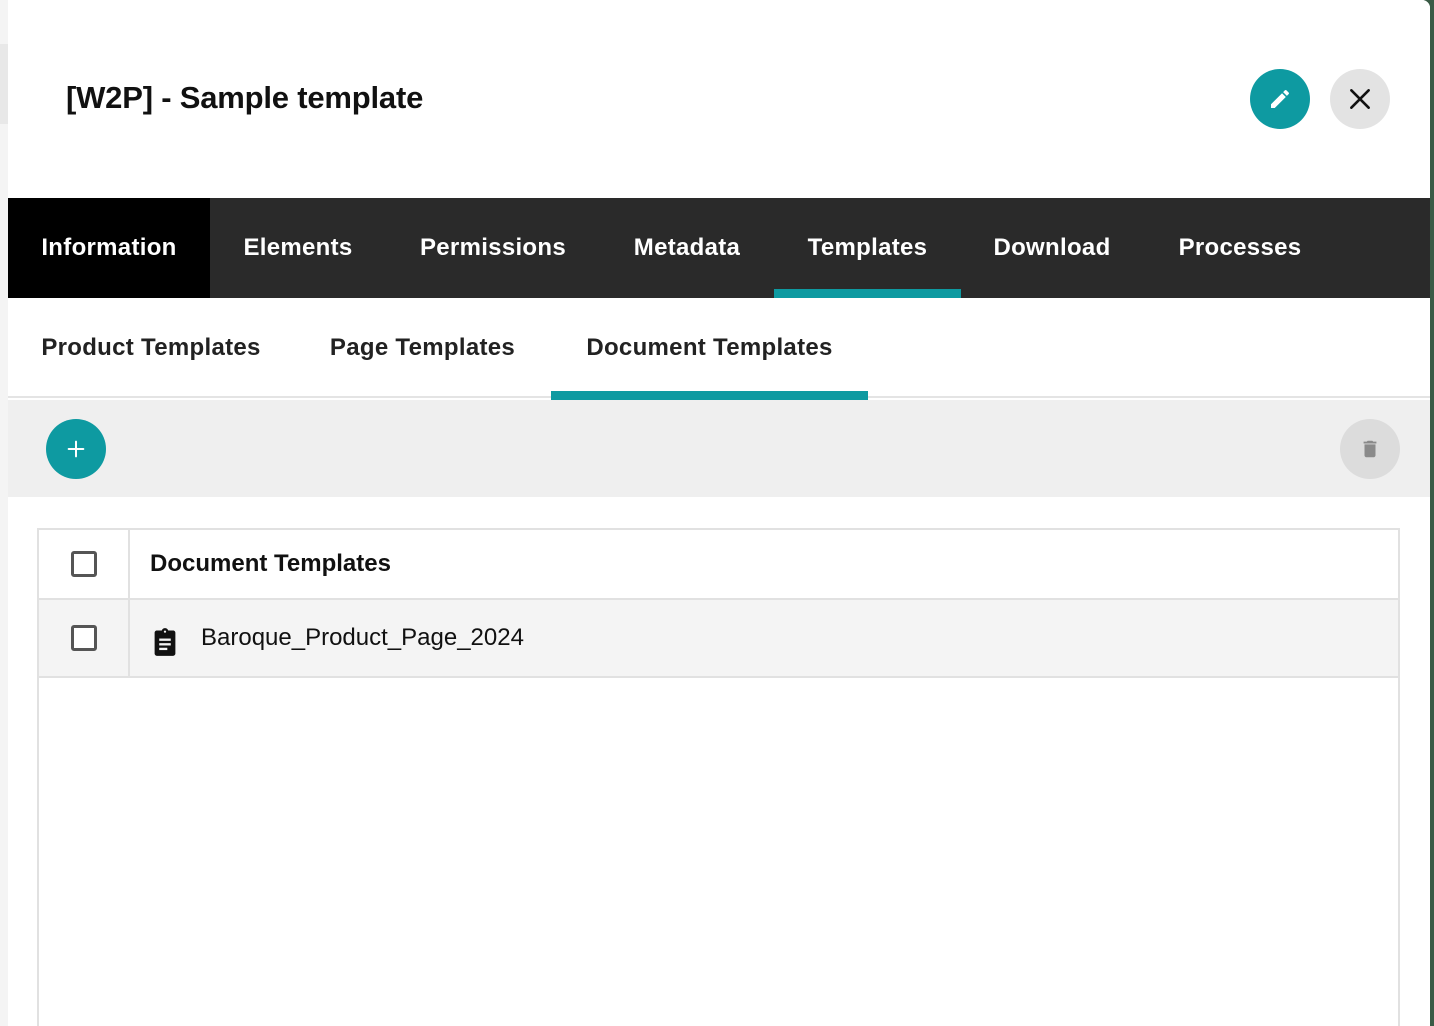 This screenshot has height=1026, width=1434. I want to click on trash-icon, so click(1370, 449).